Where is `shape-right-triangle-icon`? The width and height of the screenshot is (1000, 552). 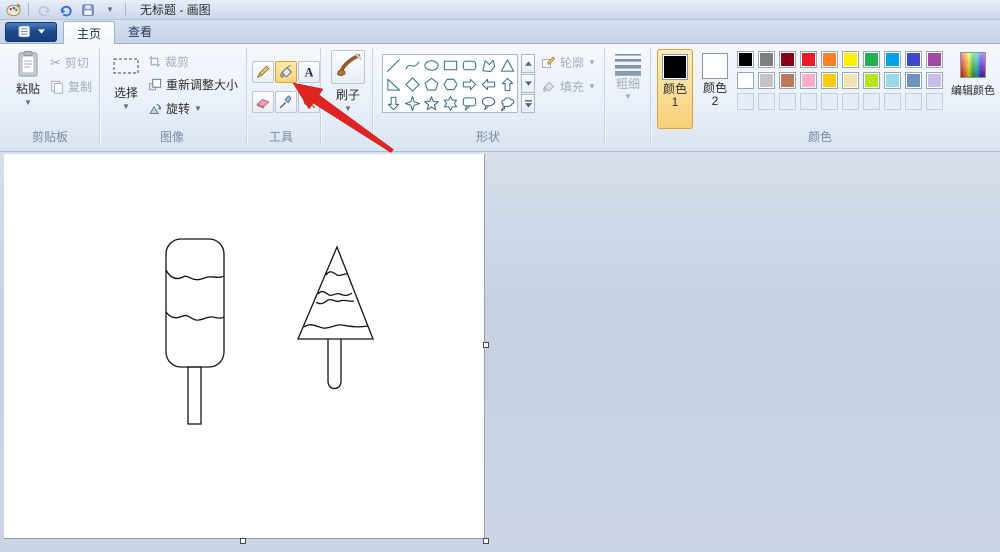
shape-right-triangle-icon is located at coordinates (393, 84).